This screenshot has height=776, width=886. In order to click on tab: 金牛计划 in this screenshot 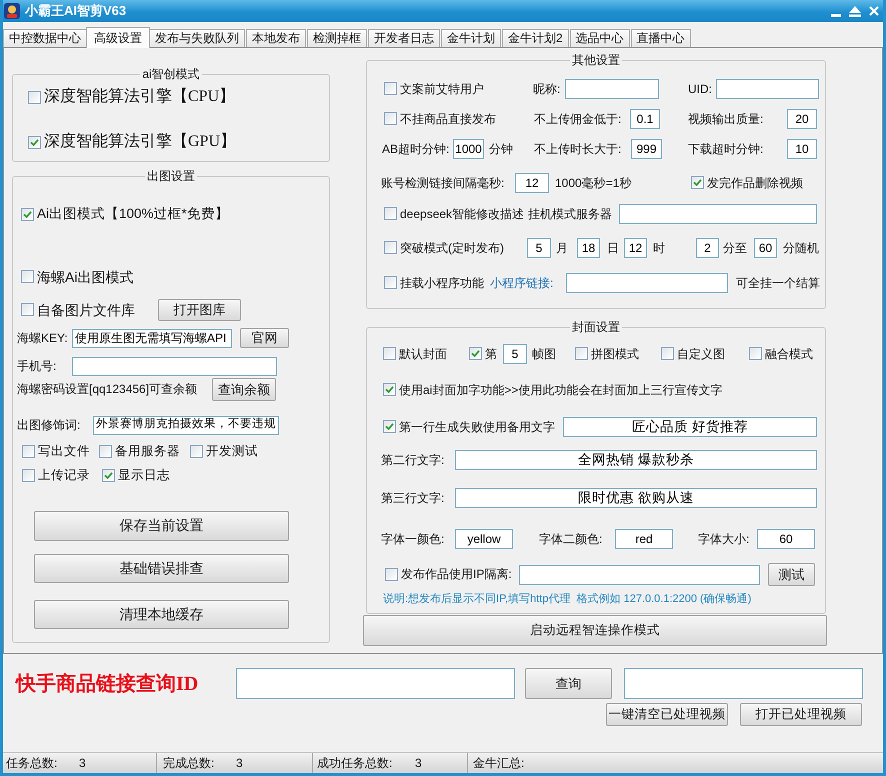, I will do `click(471, 38)`.